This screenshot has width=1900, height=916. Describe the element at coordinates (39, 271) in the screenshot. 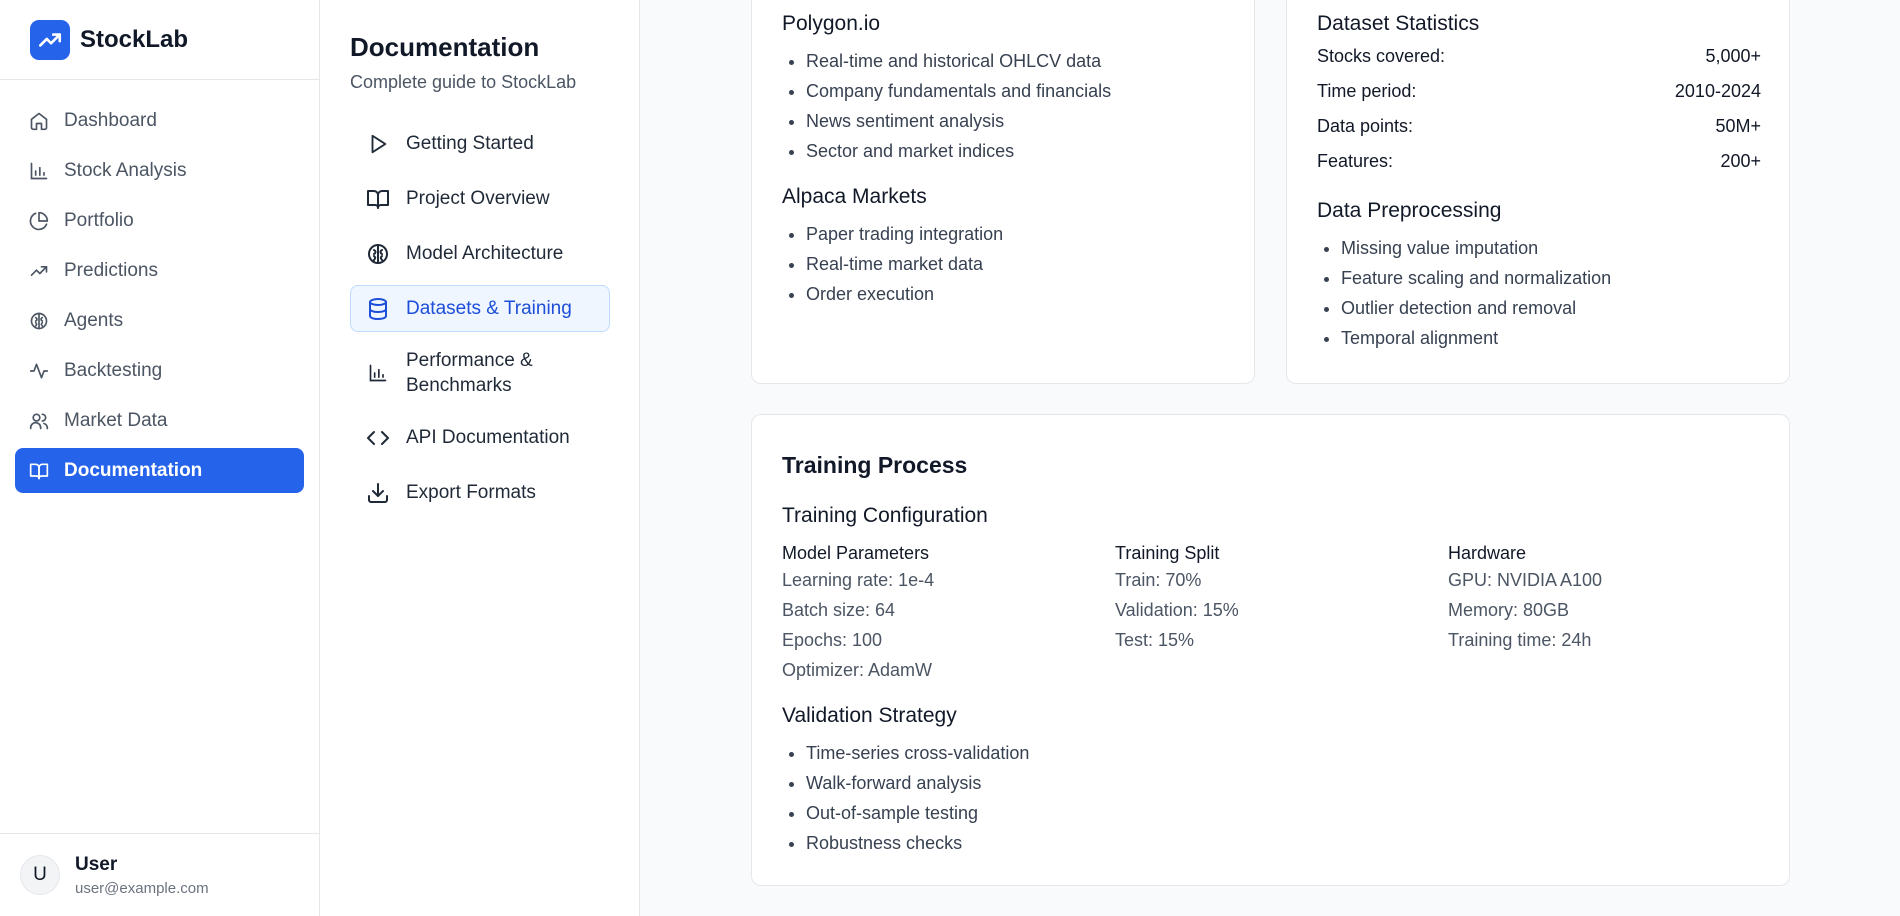

I see `trending-up-icon` at that location.